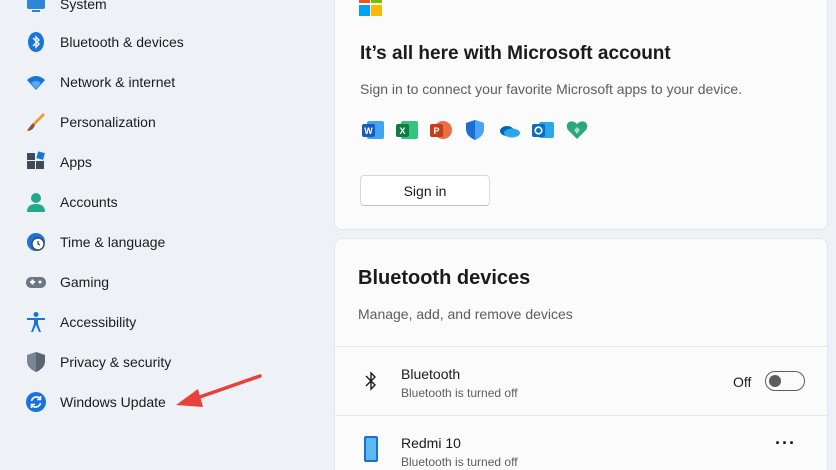  I want to click on microsoft-account-title: It’s all here with Microsoft account, so click(515, 53).